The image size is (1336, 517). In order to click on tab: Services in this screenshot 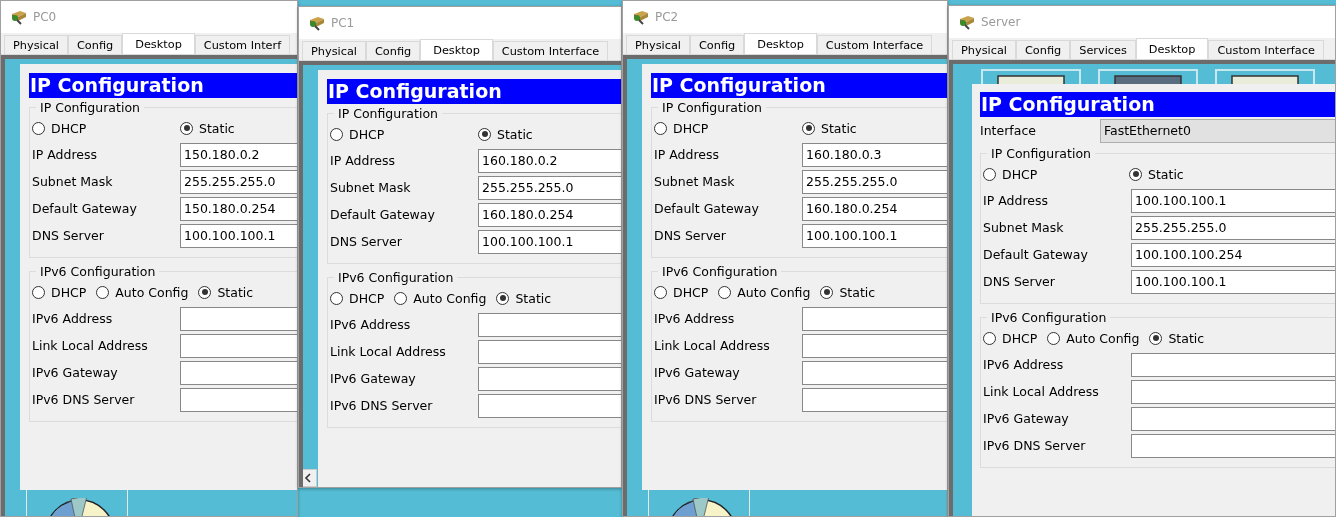, I will do `click(1103, 49)`.